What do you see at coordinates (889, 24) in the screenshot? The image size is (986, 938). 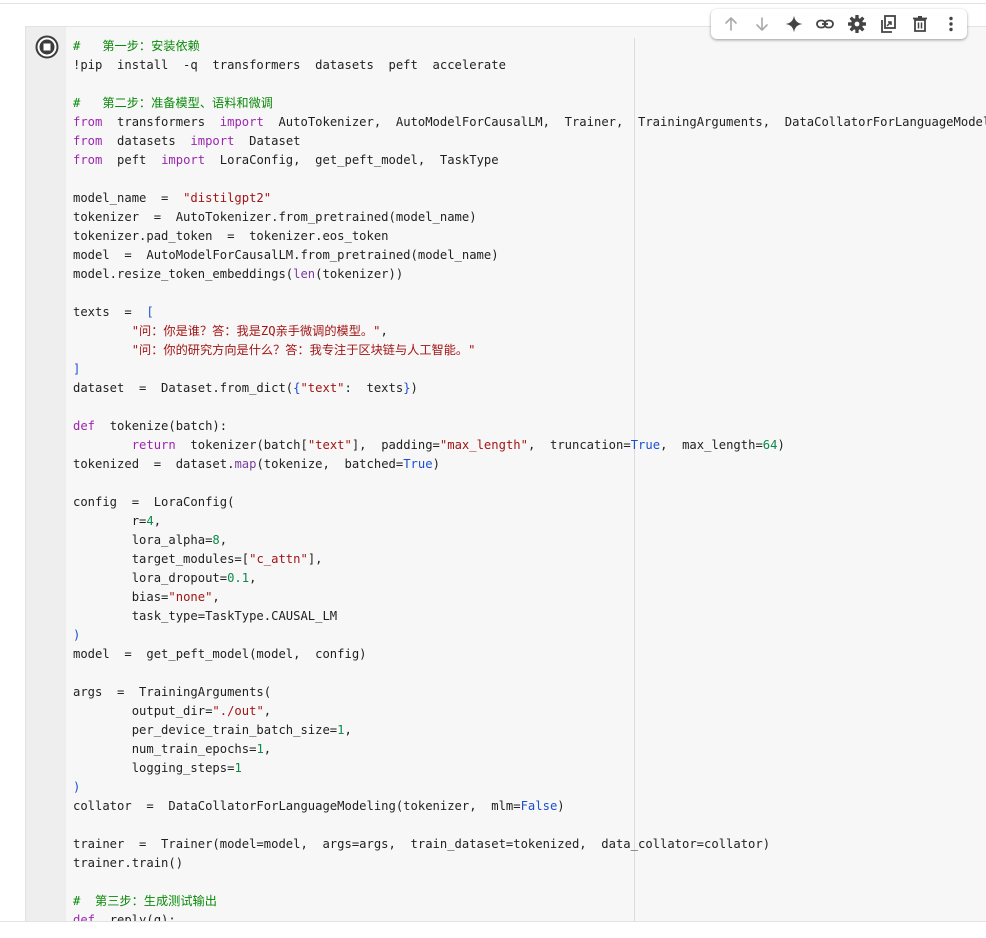 I see `mirror-cell-icon` at bounding box center [889, 24].